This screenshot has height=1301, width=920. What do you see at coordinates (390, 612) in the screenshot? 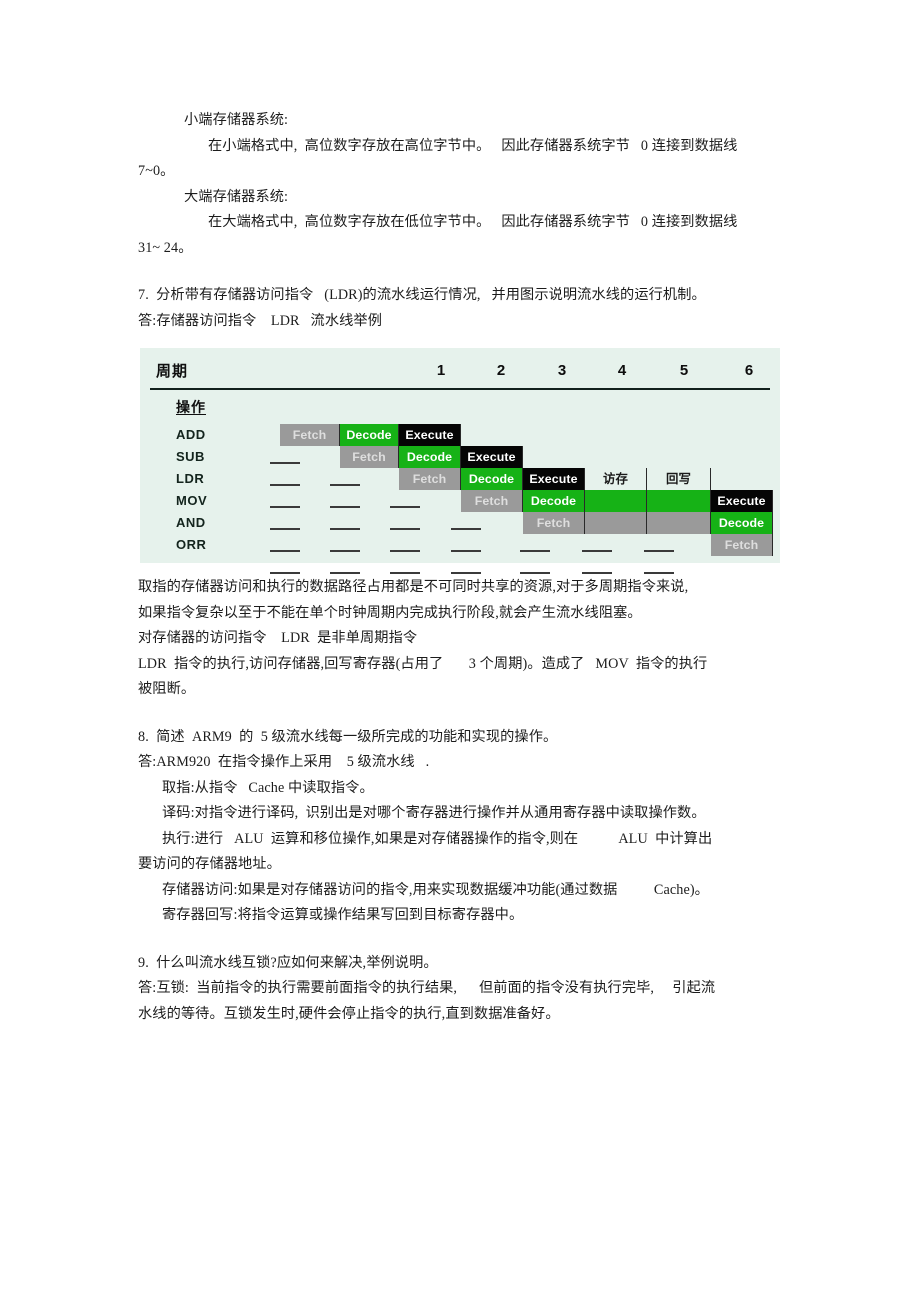
I see `answer-7-text-2: 如果指令复杂以至于不能在单个时钟周期内完成执行阶段,就会产生流水线阻塞。` at bounding box center [390, 612].